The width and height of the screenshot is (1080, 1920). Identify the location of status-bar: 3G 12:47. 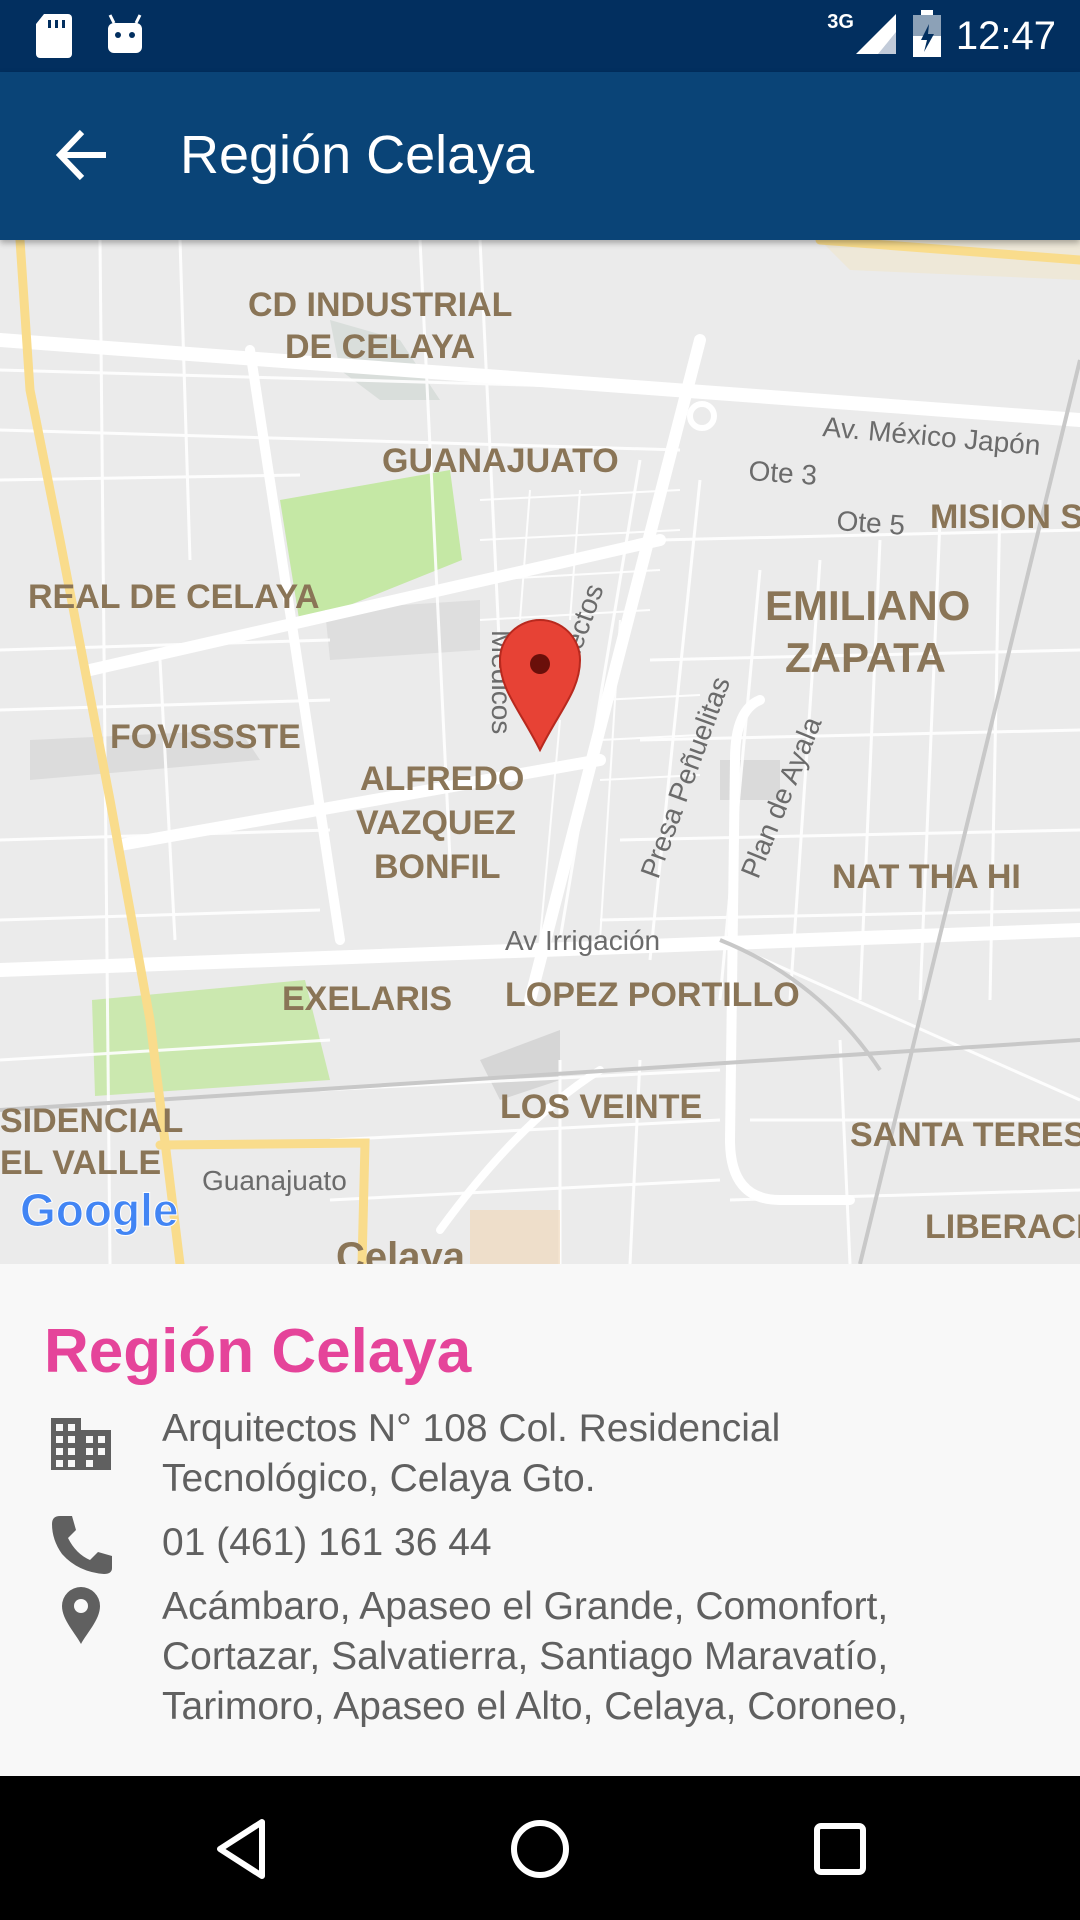
(540, 36).